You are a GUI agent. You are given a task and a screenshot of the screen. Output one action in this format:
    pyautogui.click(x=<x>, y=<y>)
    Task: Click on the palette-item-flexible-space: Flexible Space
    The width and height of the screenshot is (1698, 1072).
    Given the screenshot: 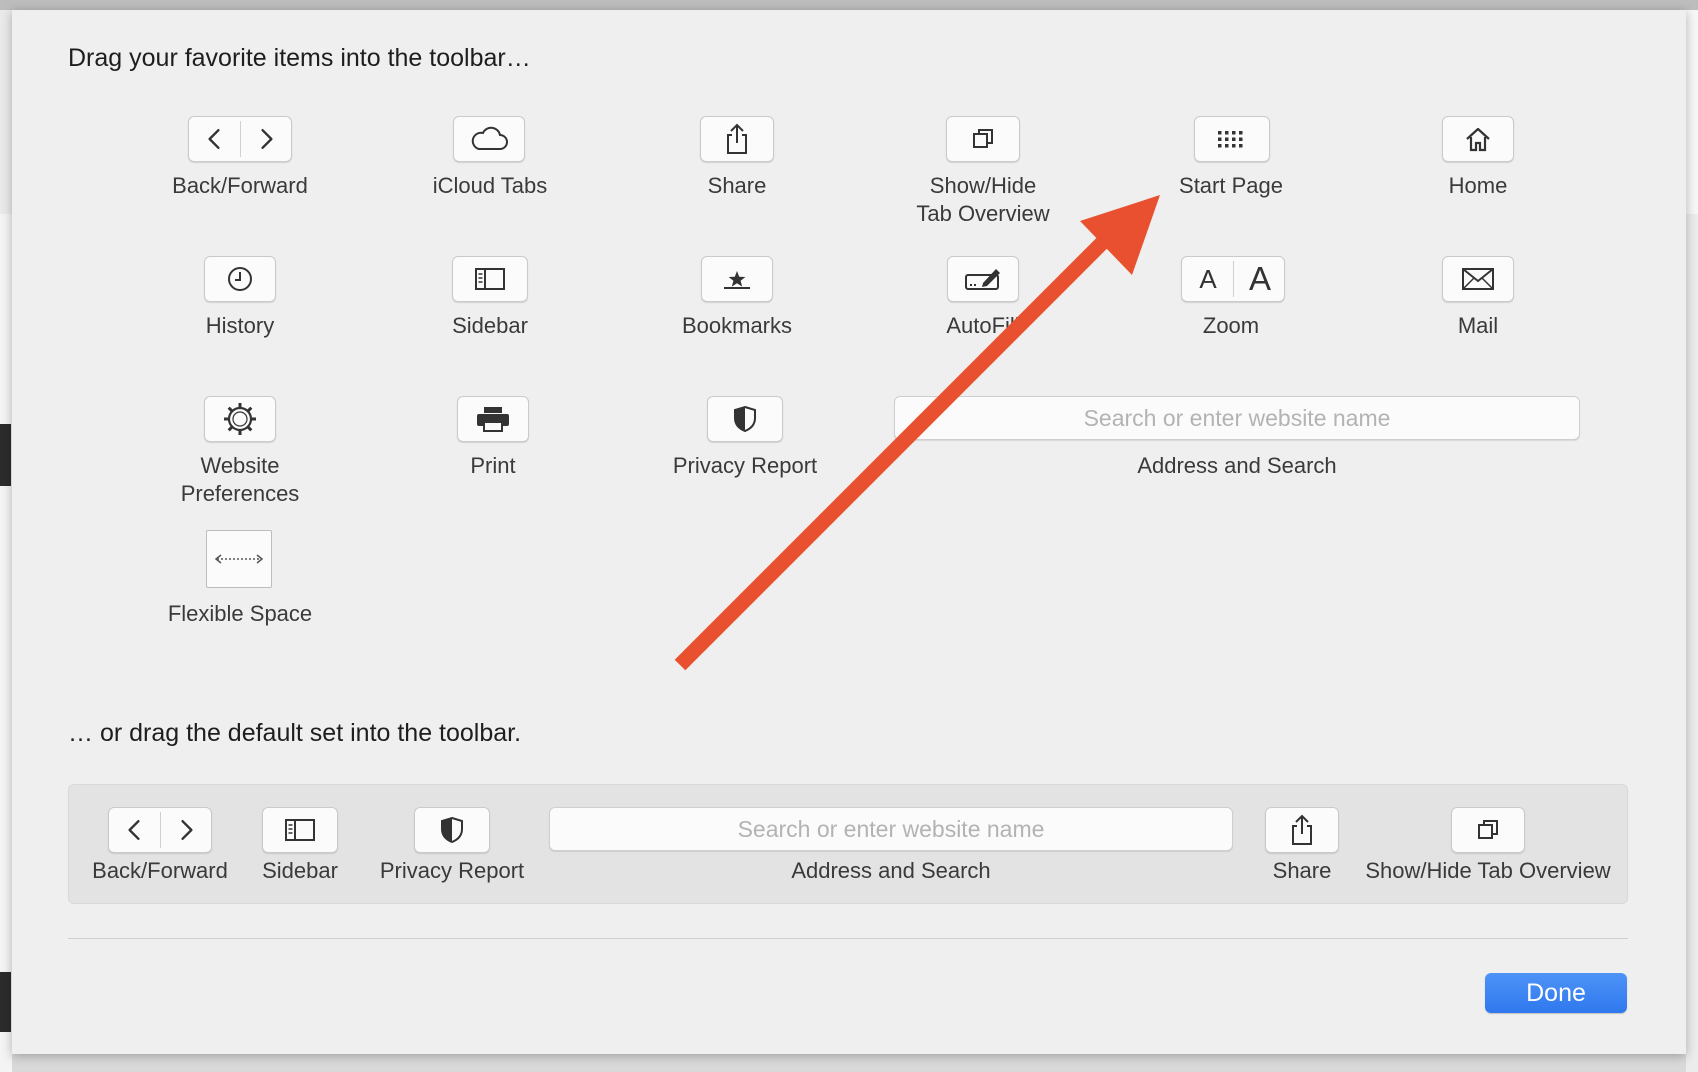 What is the action you would take?
    pyautogui.click(x=240, y=580)
    